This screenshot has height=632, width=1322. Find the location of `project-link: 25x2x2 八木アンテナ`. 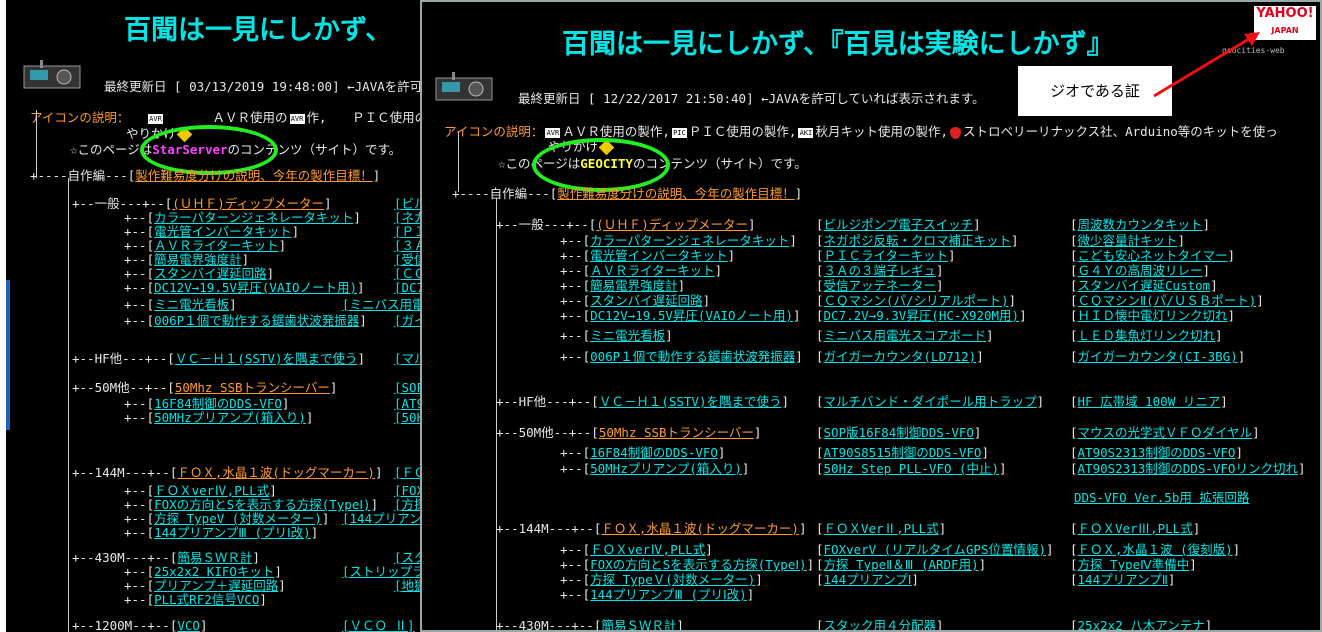

project-link: 25x2x2 八木アンテナ is located at coordinates (1141, 624).